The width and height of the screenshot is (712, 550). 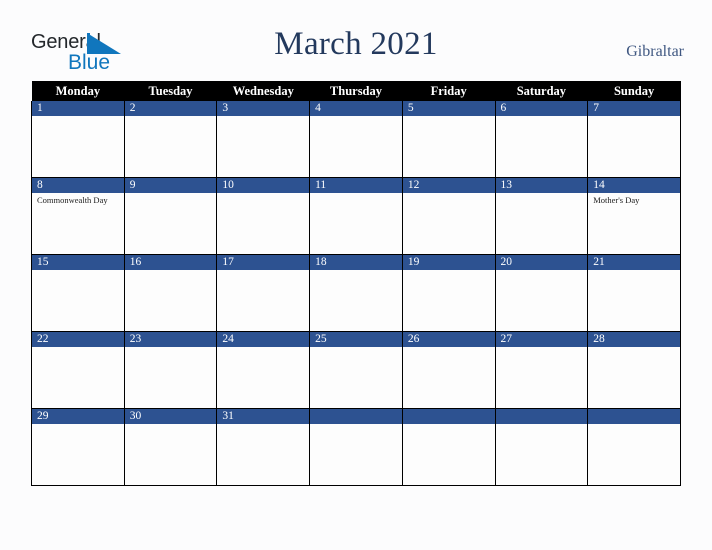 I want to click on day-number: 29, so click(x=78, y=416).